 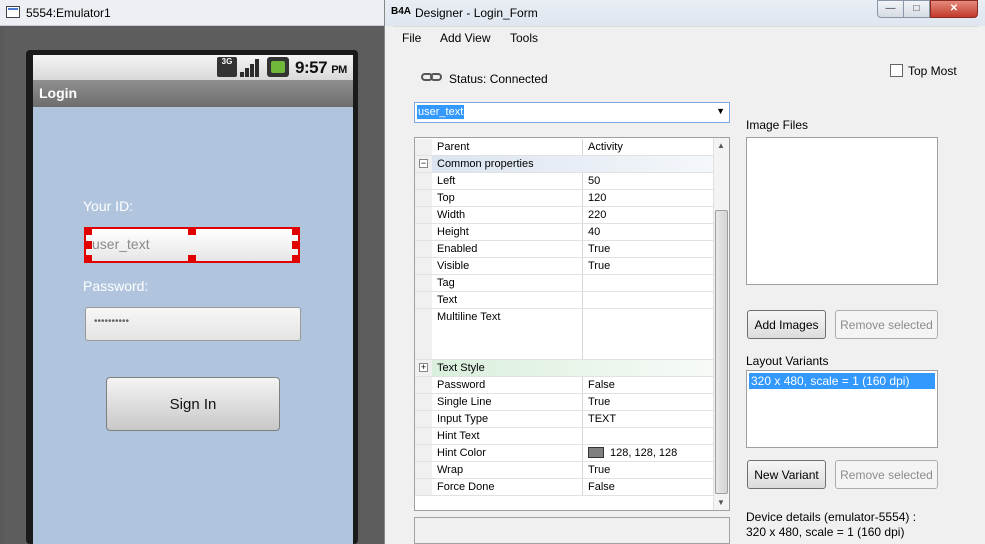 I want to click on user-text-field: user_text, so click(x=192, y=245).